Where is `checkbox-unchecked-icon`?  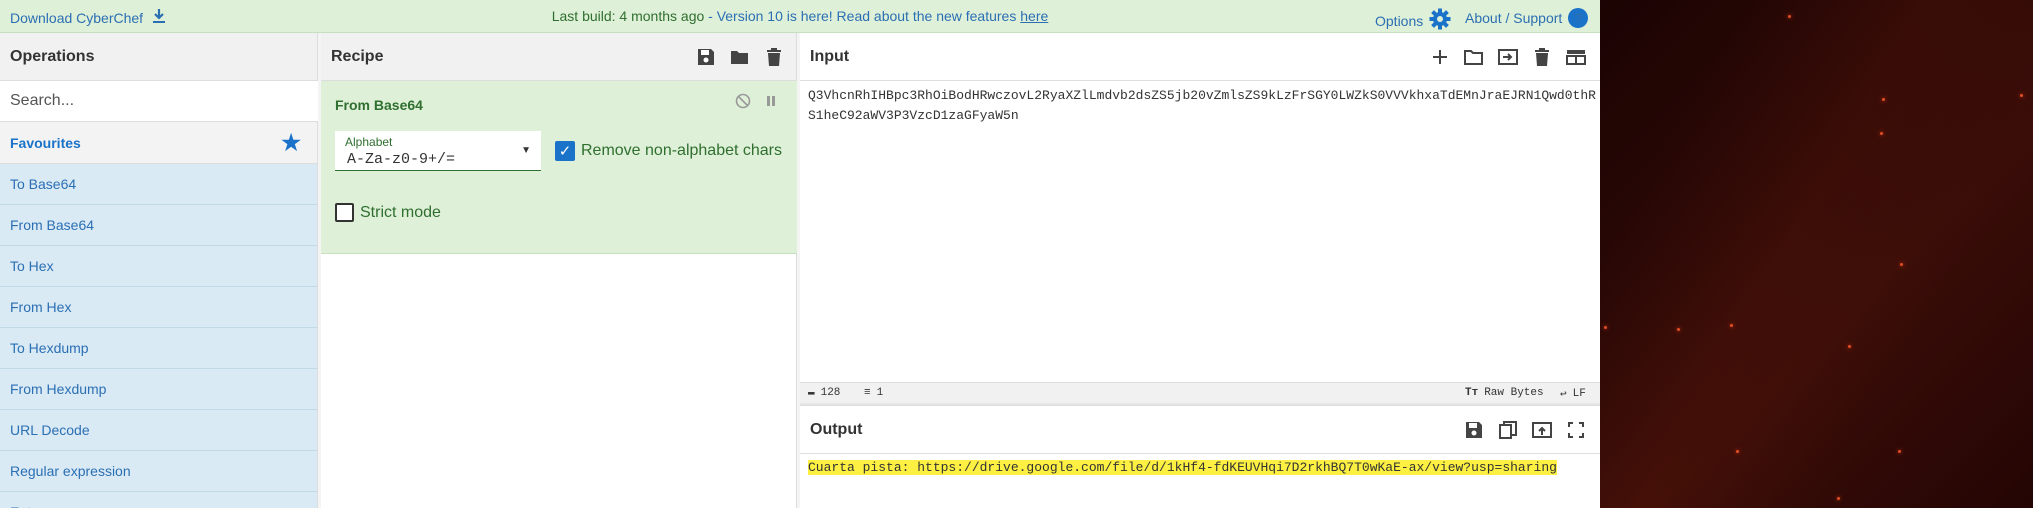
checkbox-unchecked-icon is located at coordinates (344, 212).